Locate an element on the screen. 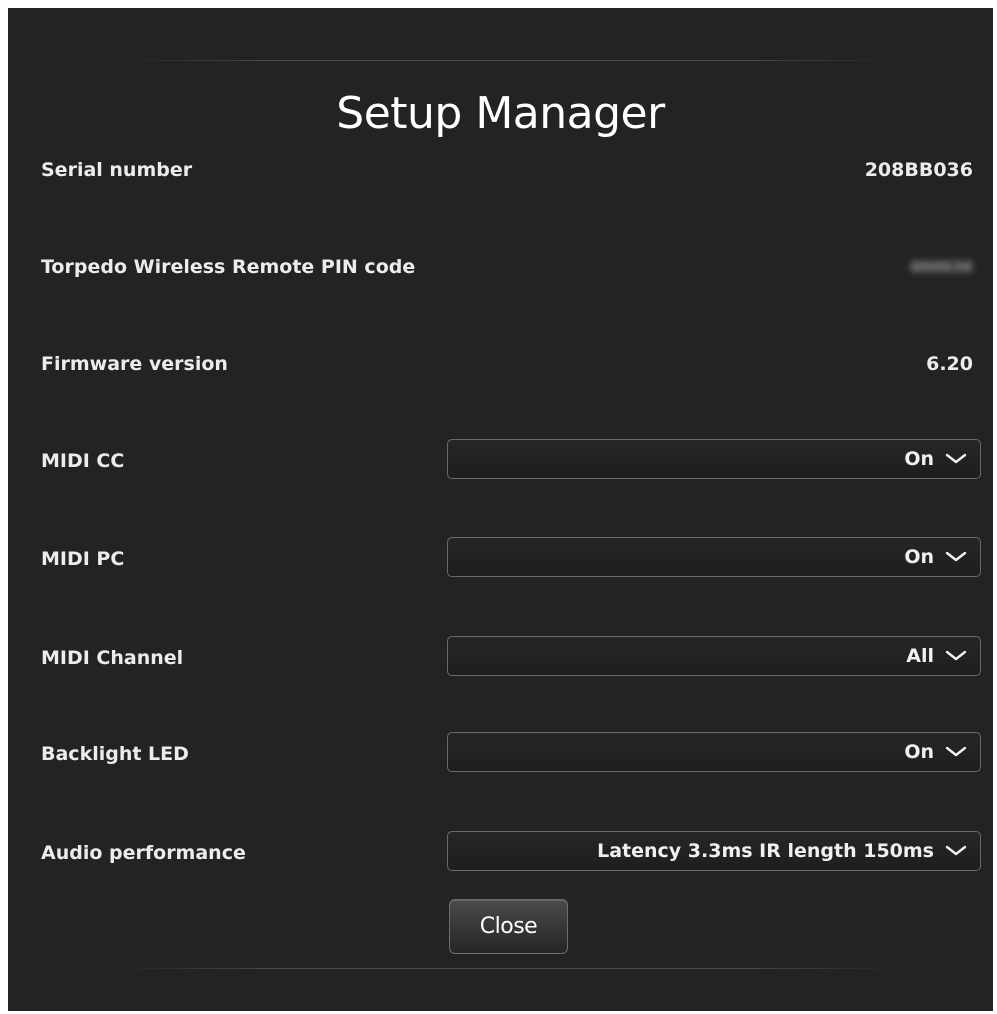 The image size is (997, 1014). backlight-led-value: On is located at coordinates (919, 752).